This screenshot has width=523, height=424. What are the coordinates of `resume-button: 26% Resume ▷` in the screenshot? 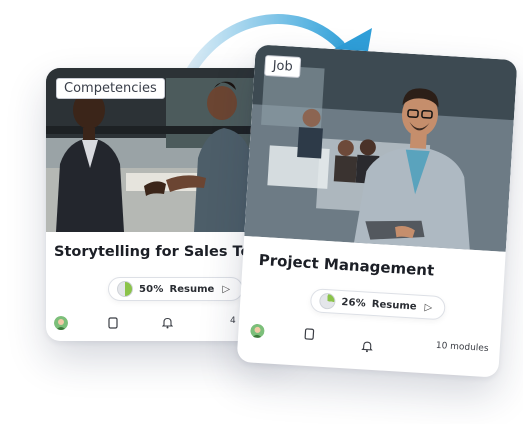 It's located at (377, 304).